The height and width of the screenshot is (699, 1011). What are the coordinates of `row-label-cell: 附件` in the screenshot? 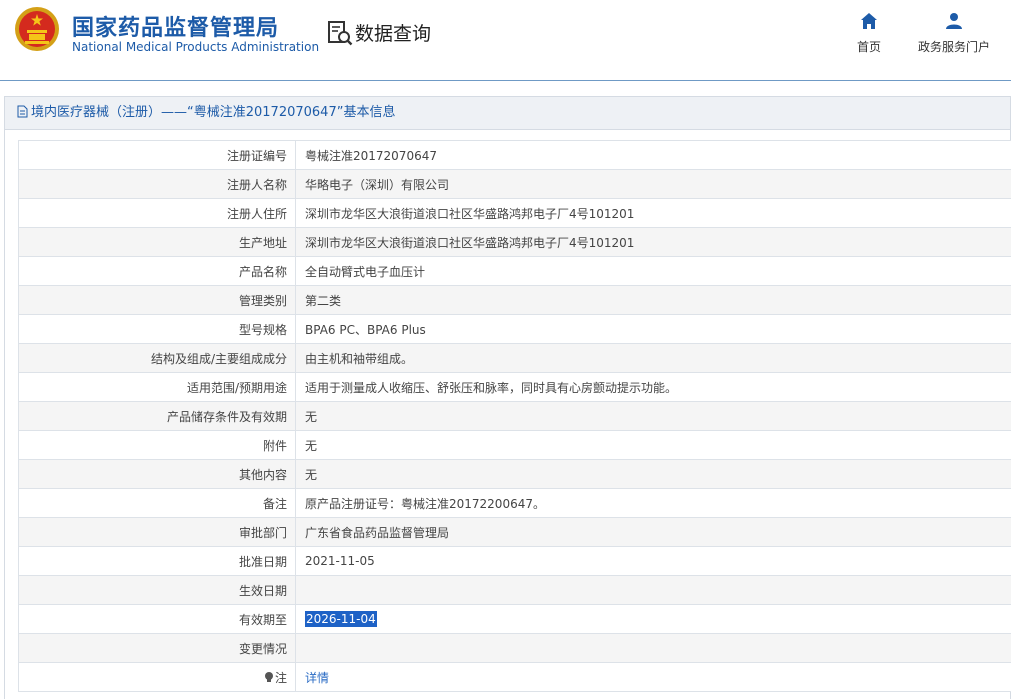 It's located at (157, 445).